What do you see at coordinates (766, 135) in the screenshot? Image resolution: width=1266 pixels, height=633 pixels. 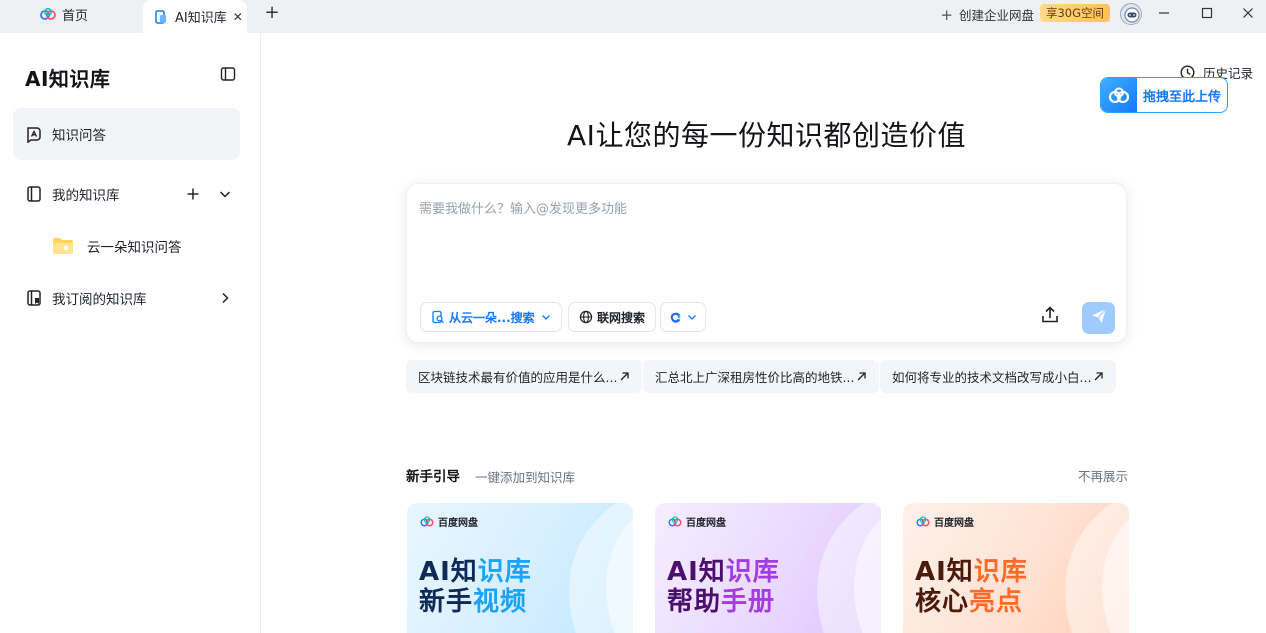 I see `hero-title: AI让您的每一份知识都创造价值` at bounding box center [766, 135].